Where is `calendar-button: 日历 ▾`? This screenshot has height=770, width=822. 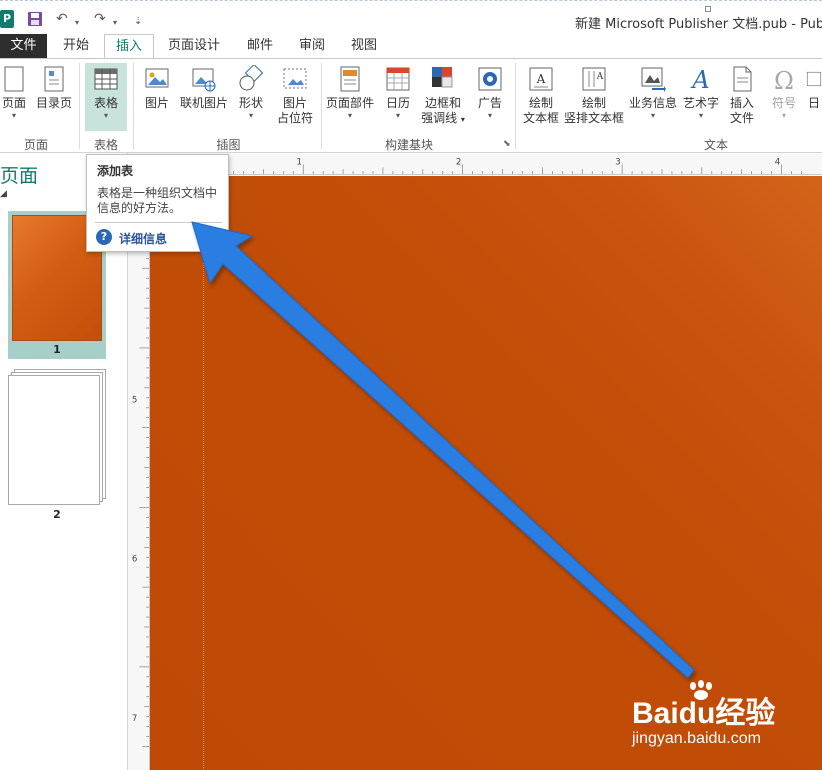
calendar-button: 日历 ▾ is located at coordinates (398, 93).